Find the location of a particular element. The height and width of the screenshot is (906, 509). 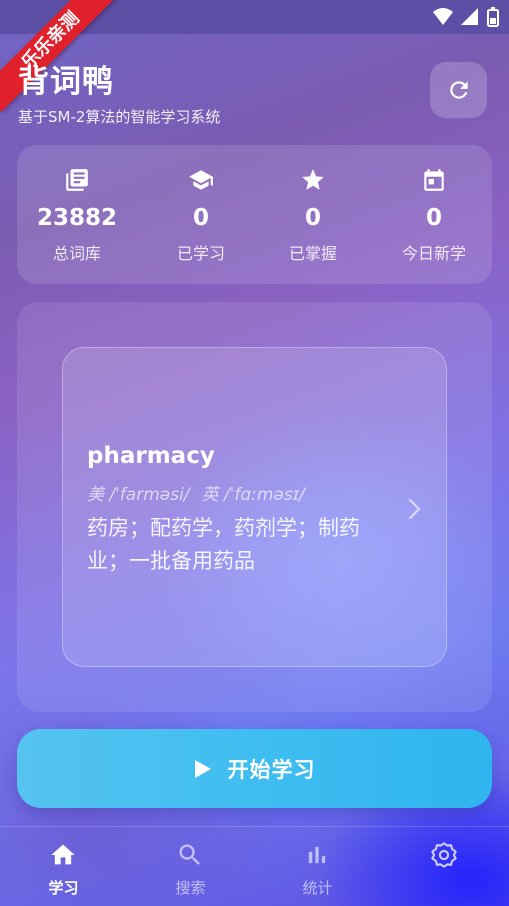

nav-item-settings is located at coordinates (444, 866).